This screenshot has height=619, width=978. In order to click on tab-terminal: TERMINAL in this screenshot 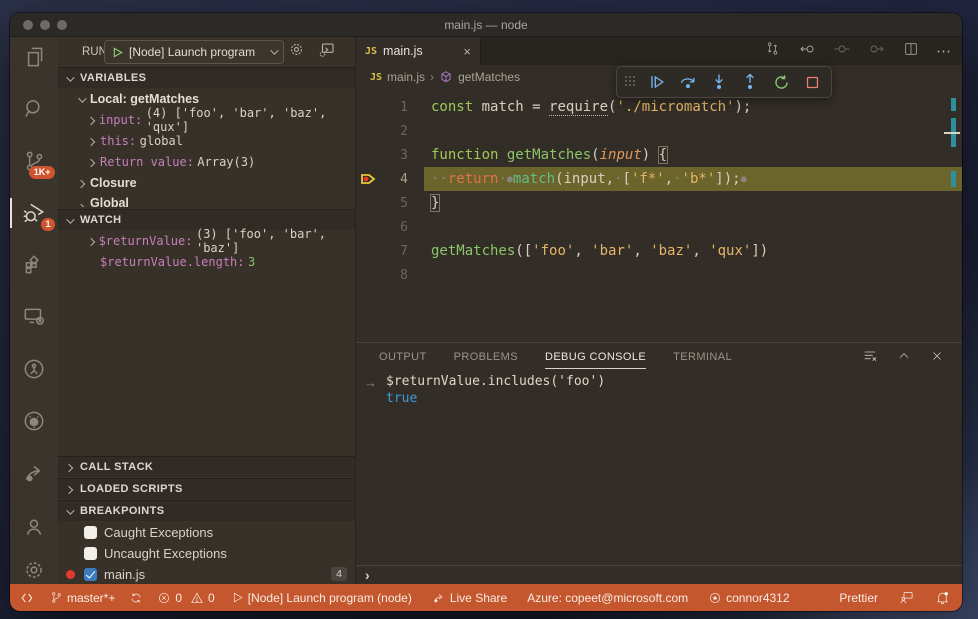, I will do `click(702, 356)`.